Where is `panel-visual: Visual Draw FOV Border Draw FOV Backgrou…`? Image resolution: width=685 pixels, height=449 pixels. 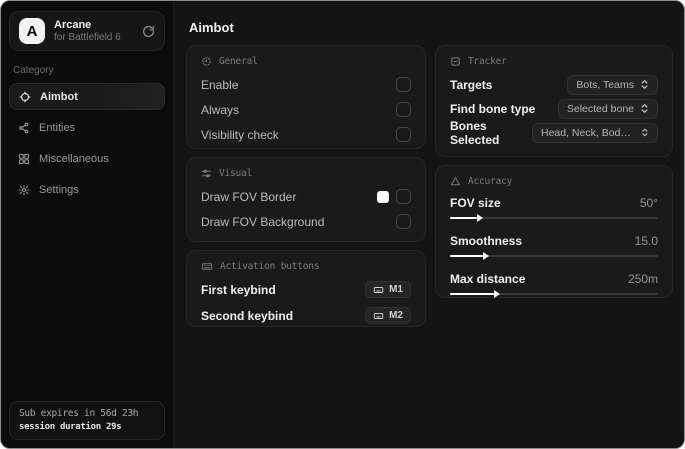
panel-visual: Visual Draw FOV Border Draw FOV Backgrou… is located at coordinates (306, 199).